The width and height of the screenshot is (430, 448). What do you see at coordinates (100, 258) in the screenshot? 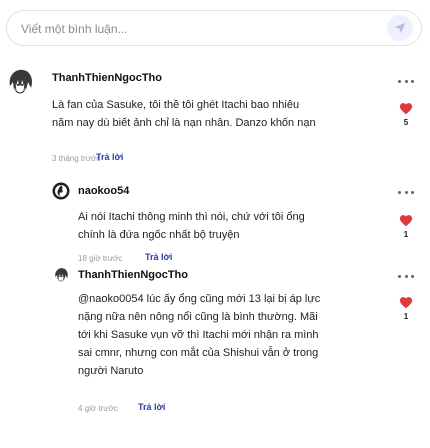
I see `comment-time: 18 giờ trước` at bounding box center [100, 258].